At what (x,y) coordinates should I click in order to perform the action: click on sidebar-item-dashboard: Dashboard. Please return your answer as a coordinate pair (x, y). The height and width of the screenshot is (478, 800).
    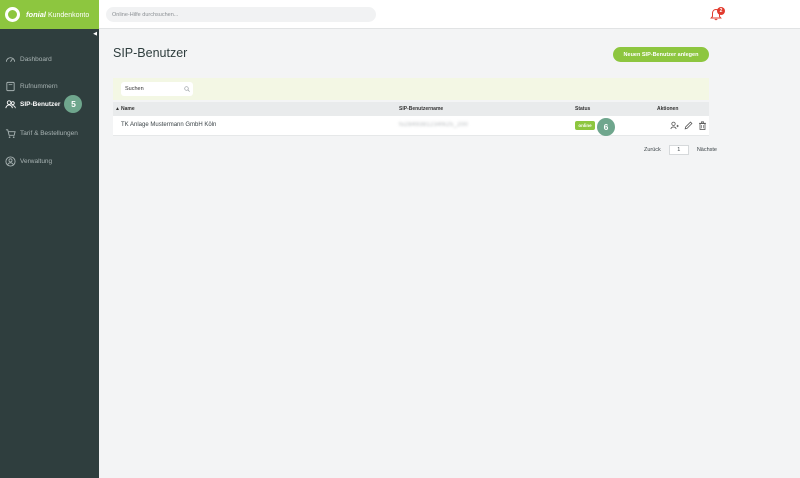
    Looking at the image, I should click on (28, 59).